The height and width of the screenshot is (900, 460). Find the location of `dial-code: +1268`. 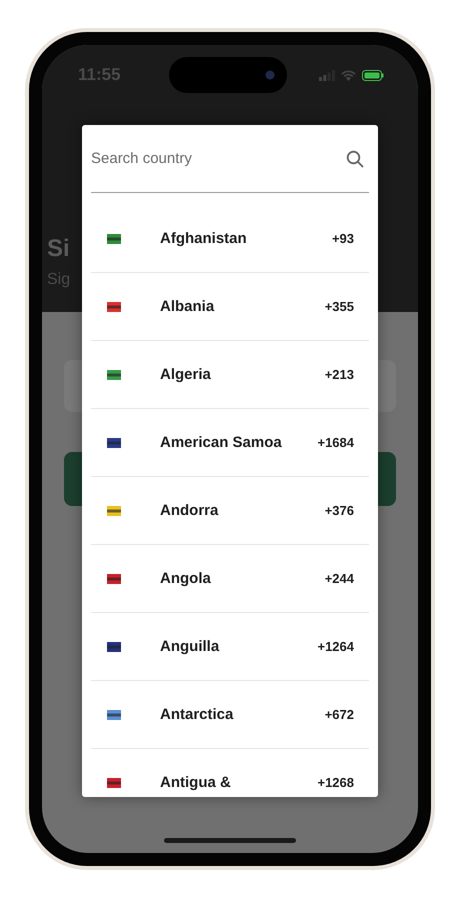

dial-code: +1268 is located at coordinates (335, 782).